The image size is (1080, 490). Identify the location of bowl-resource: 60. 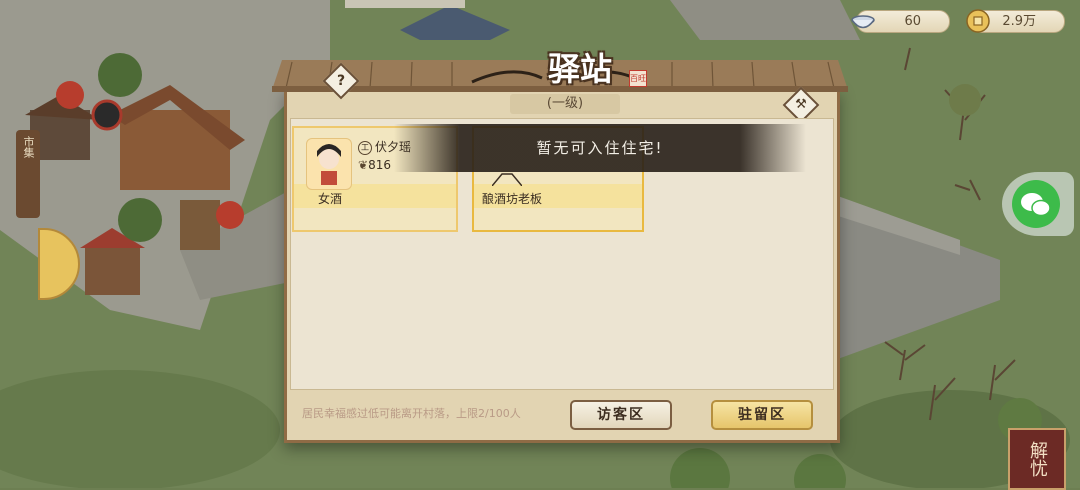
(900, 21).